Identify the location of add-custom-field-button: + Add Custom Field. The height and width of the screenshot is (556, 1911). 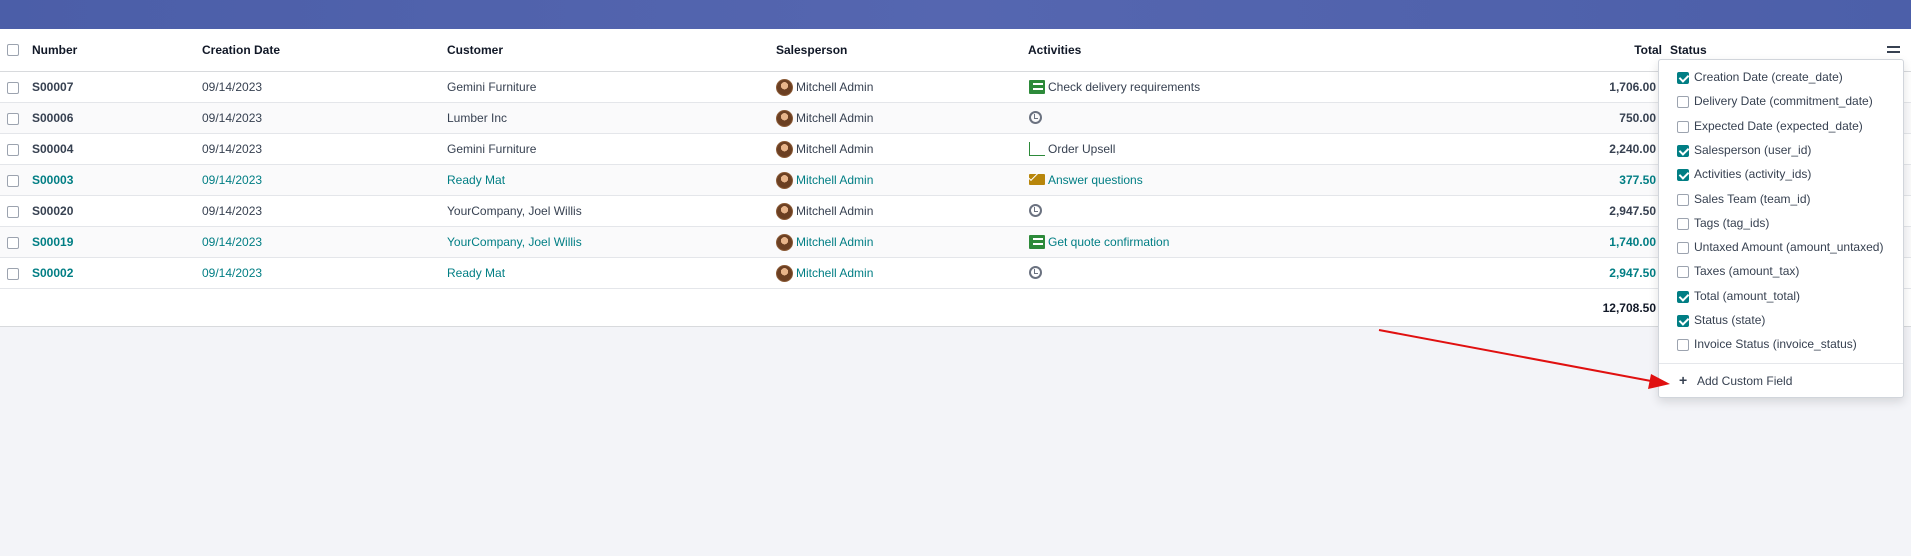
(1781, 381).